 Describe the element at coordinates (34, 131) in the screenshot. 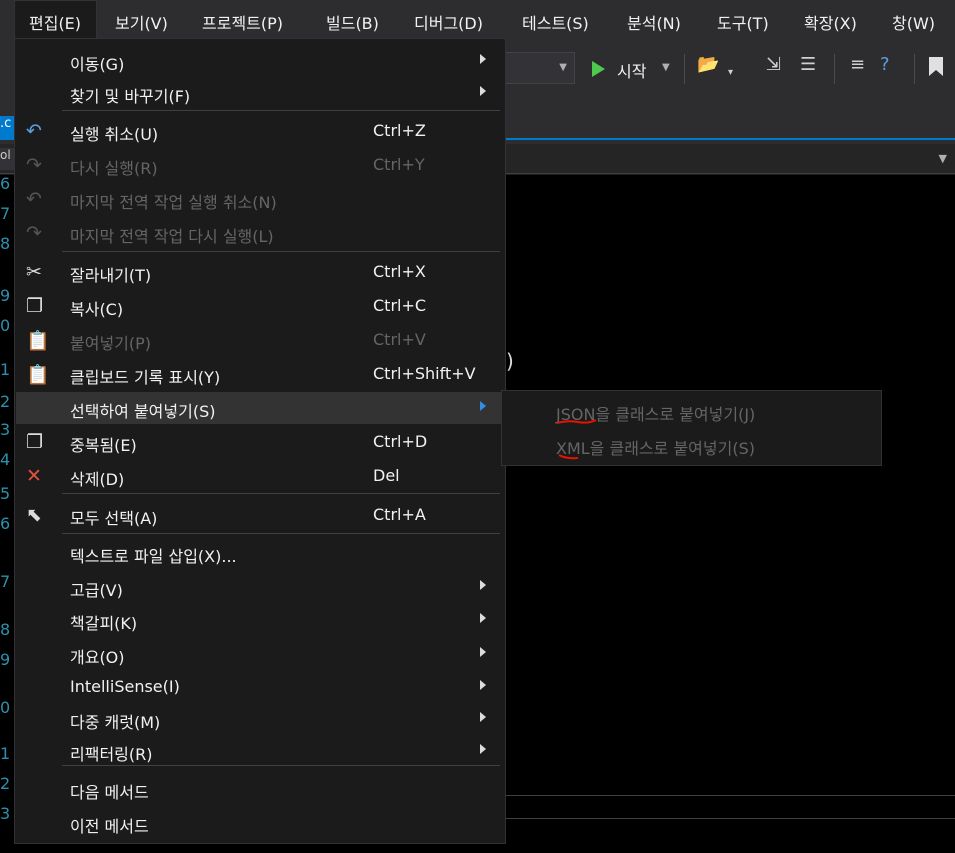

I see `undo-icon: ↶` at that location.